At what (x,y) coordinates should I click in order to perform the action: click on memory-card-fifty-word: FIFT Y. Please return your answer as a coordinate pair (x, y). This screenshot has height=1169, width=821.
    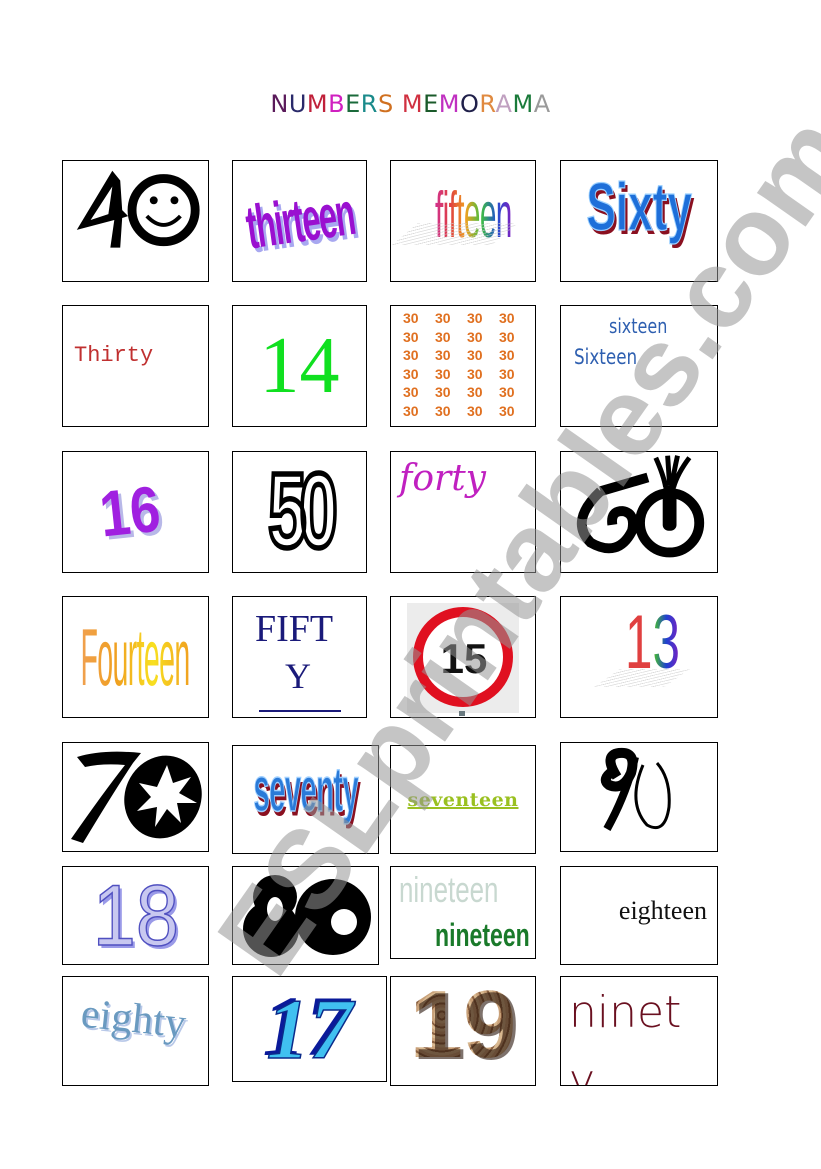
    Looking at the image, I should click on (299, 657).